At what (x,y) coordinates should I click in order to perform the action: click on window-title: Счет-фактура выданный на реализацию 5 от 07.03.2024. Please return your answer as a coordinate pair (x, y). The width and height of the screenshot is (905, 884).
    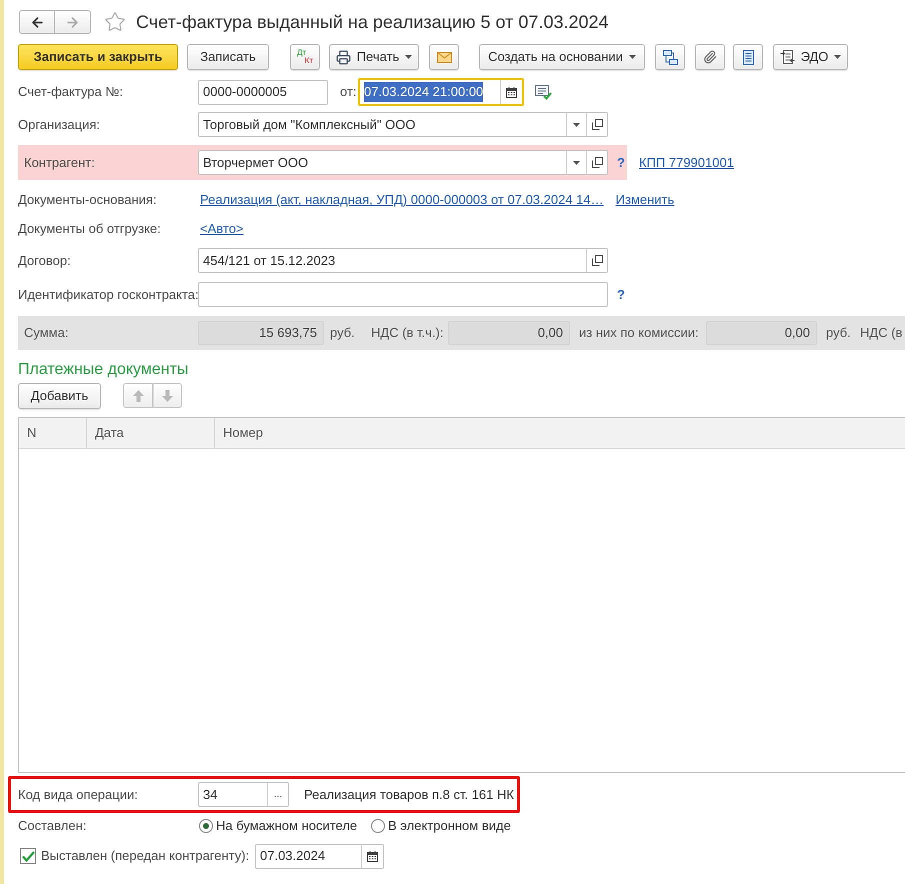
    Looking at the image, I should click on (372, 22).